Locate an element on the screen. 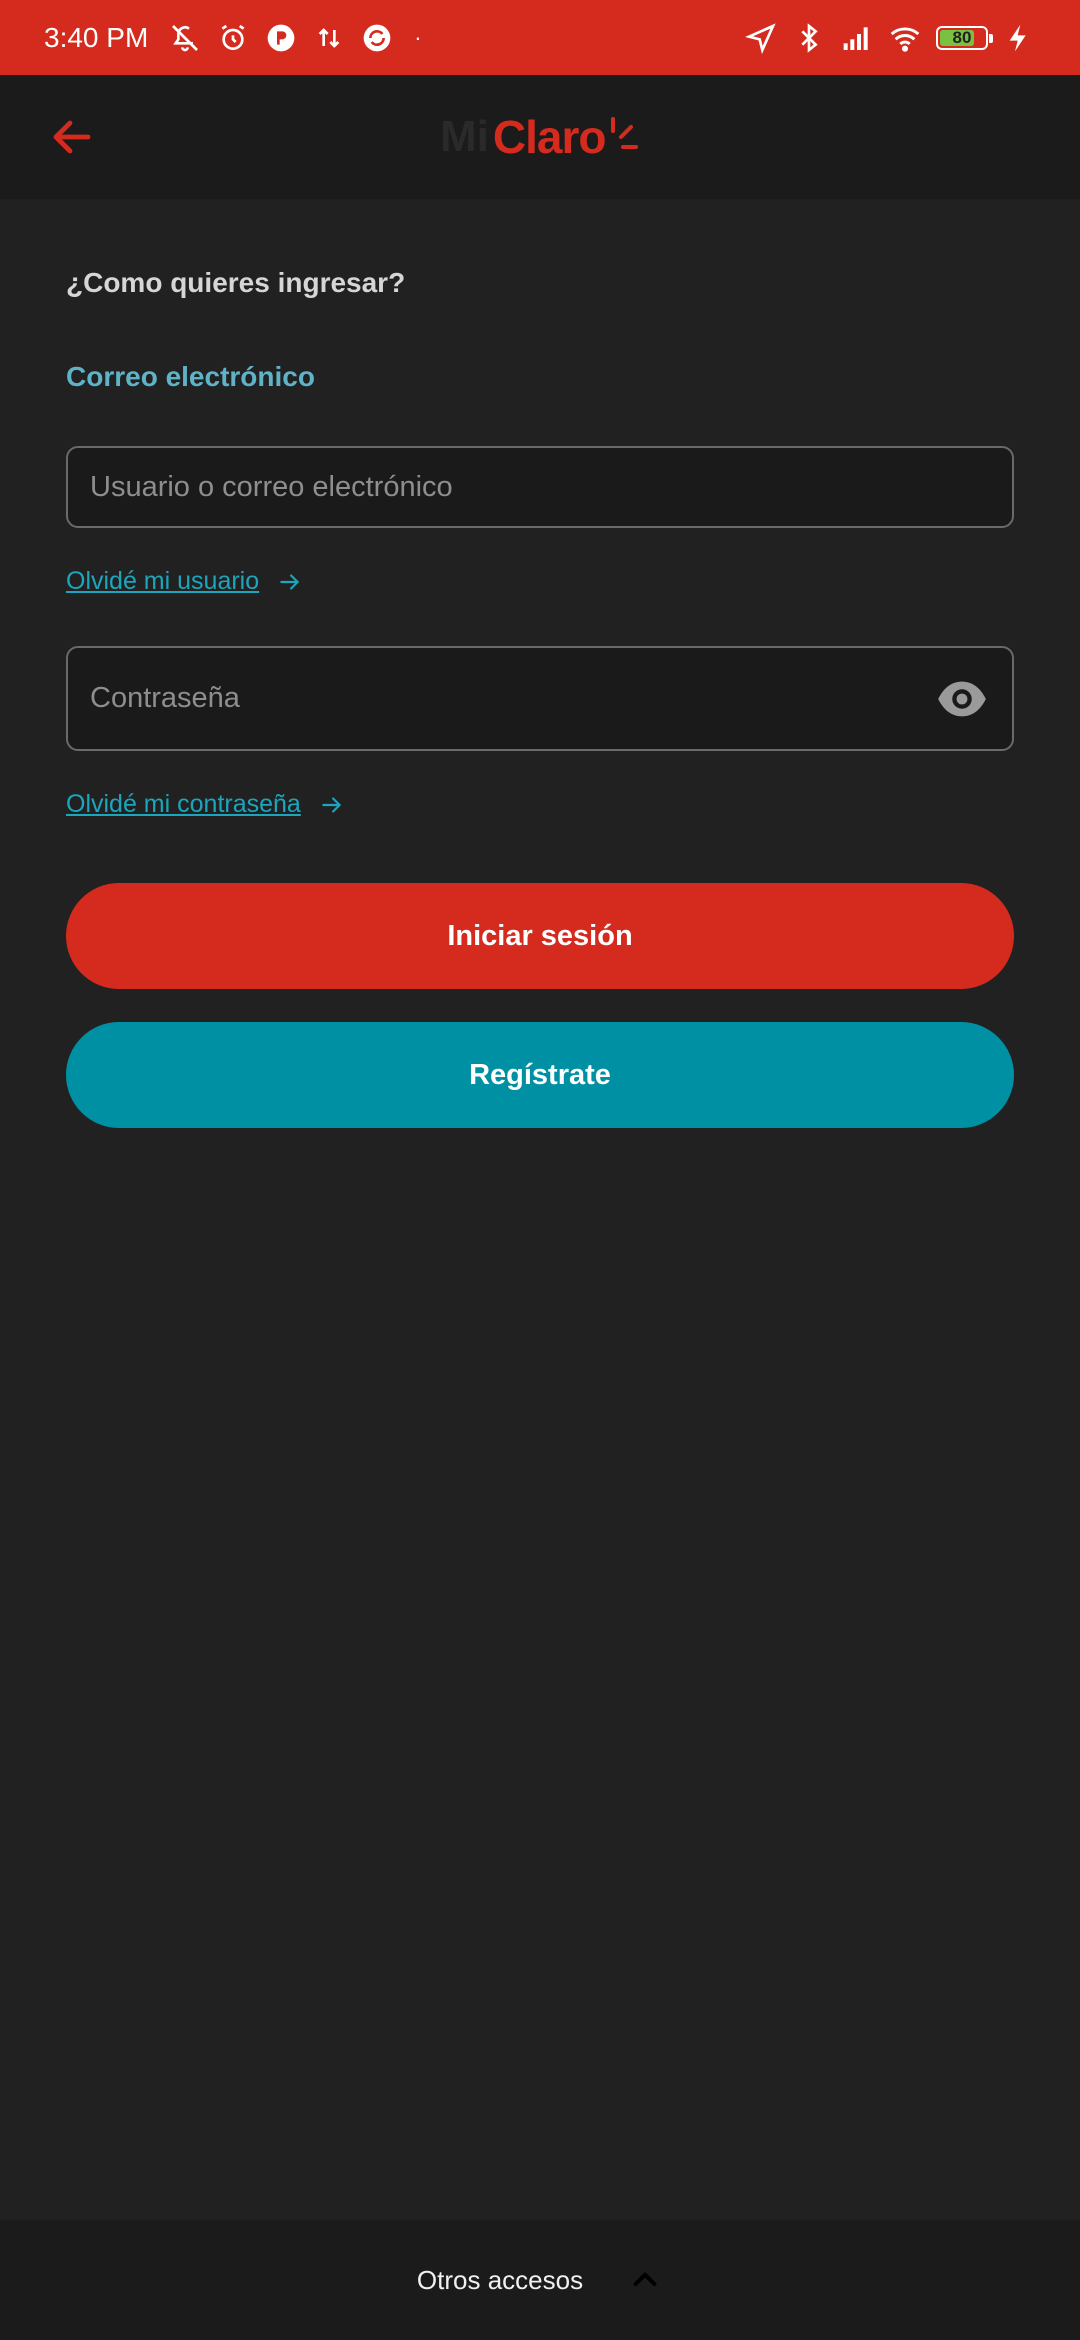  back-button is located at coordinates (72, 137).